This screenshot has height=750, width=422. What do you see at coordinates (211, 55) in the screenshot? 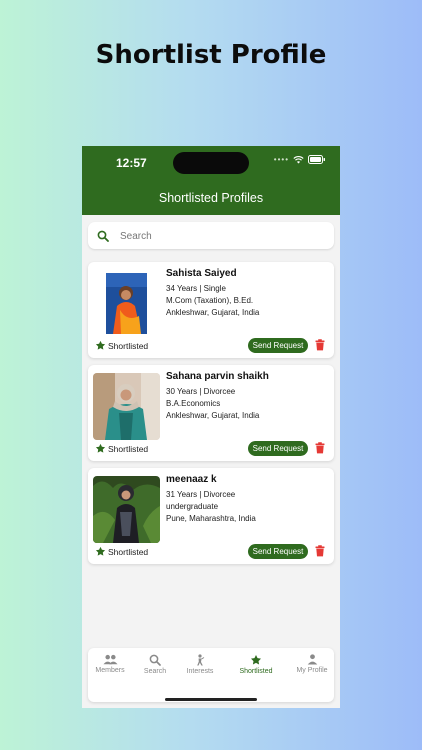
I see `page-headline: Shortlist Profile` at bounding box center [211, 55].